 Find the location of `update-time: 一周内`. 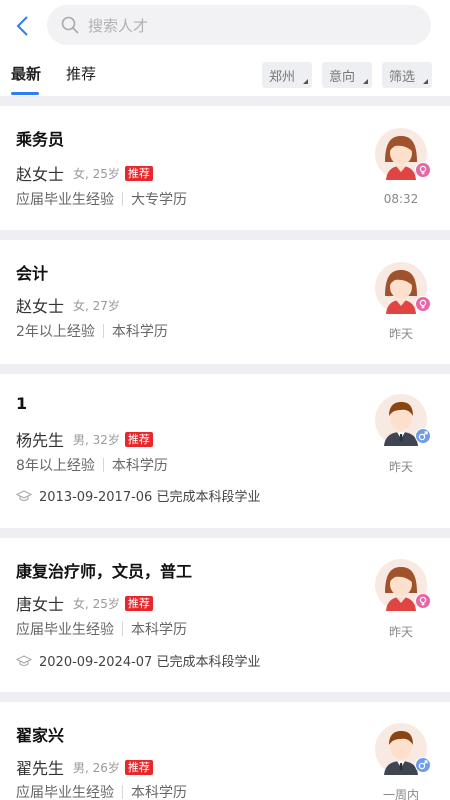

update-time: 一周内 is located at coordinates (400, 794).